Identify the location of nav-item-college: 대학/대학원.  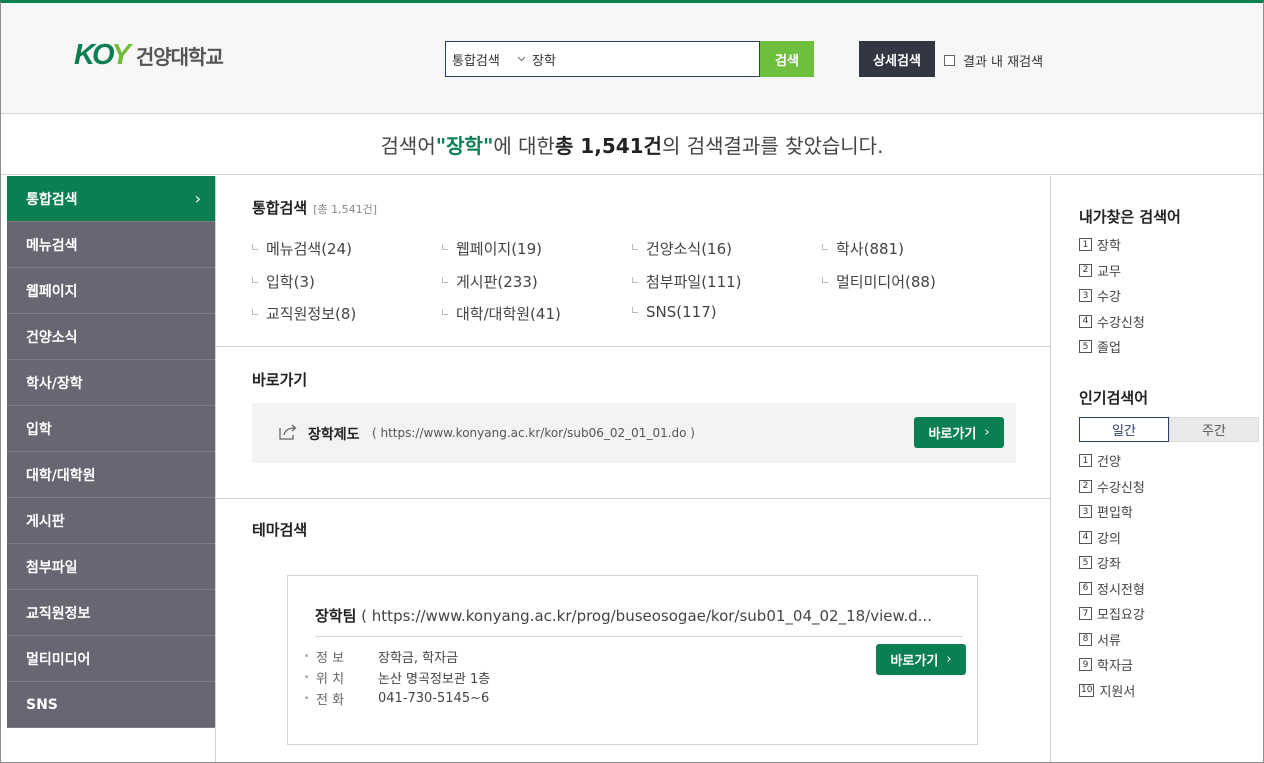
(111, 475).